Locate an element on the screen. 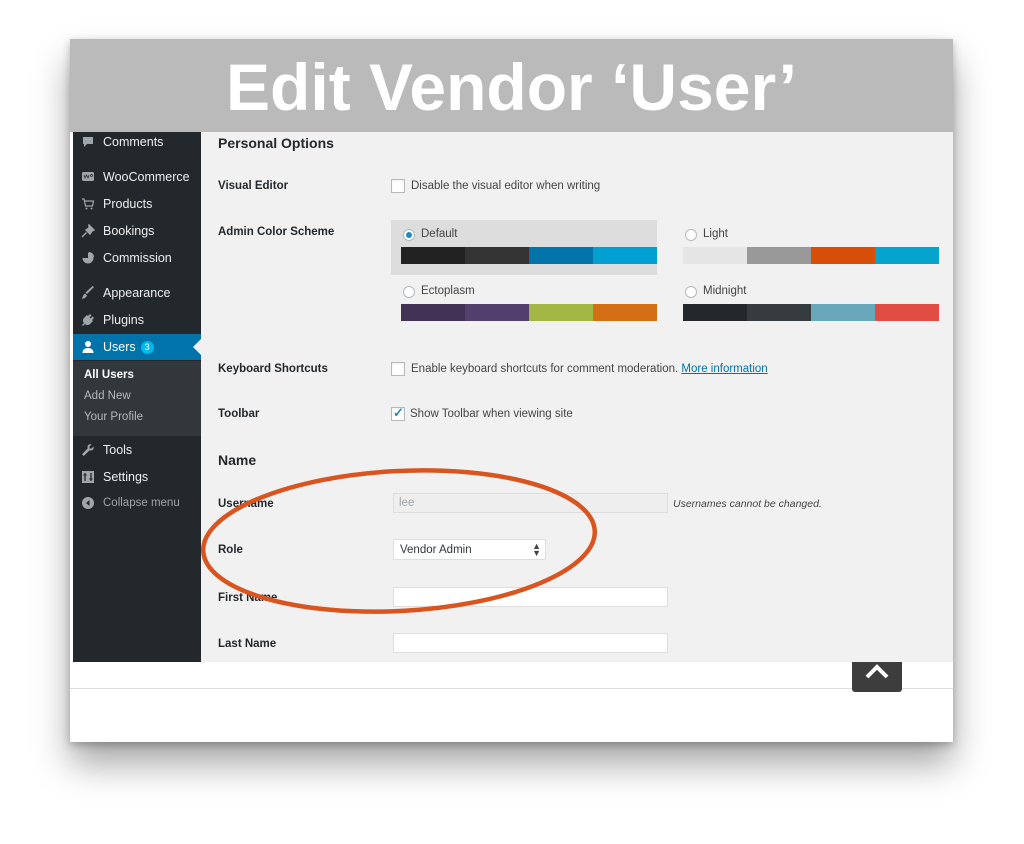  sidebar-item-label: WooCommerce is located at coordinates (146, 177).